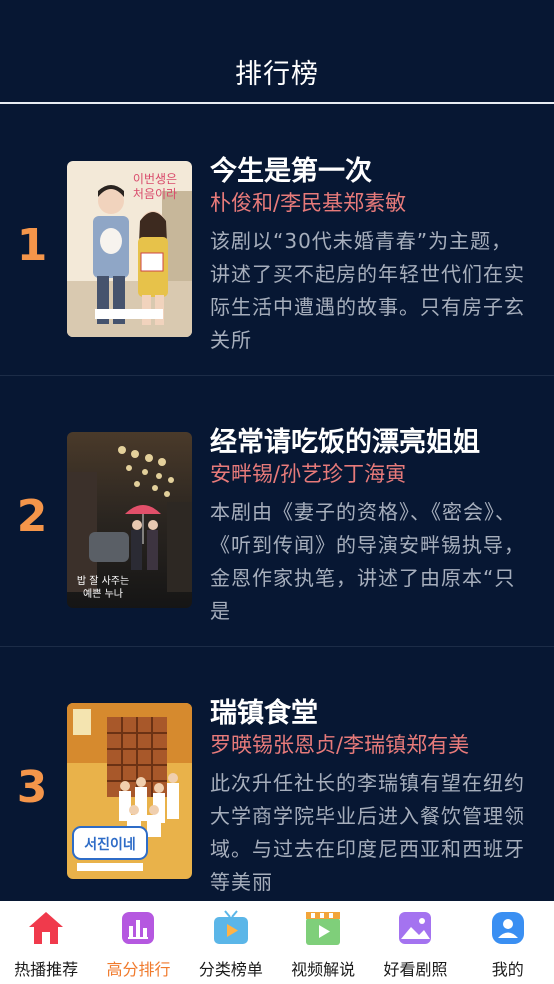 The image size is (554, 984). Describe the element at coordinates (375, 168) in the screenshot. I see `drama-title: 今生是第一次` at that location.